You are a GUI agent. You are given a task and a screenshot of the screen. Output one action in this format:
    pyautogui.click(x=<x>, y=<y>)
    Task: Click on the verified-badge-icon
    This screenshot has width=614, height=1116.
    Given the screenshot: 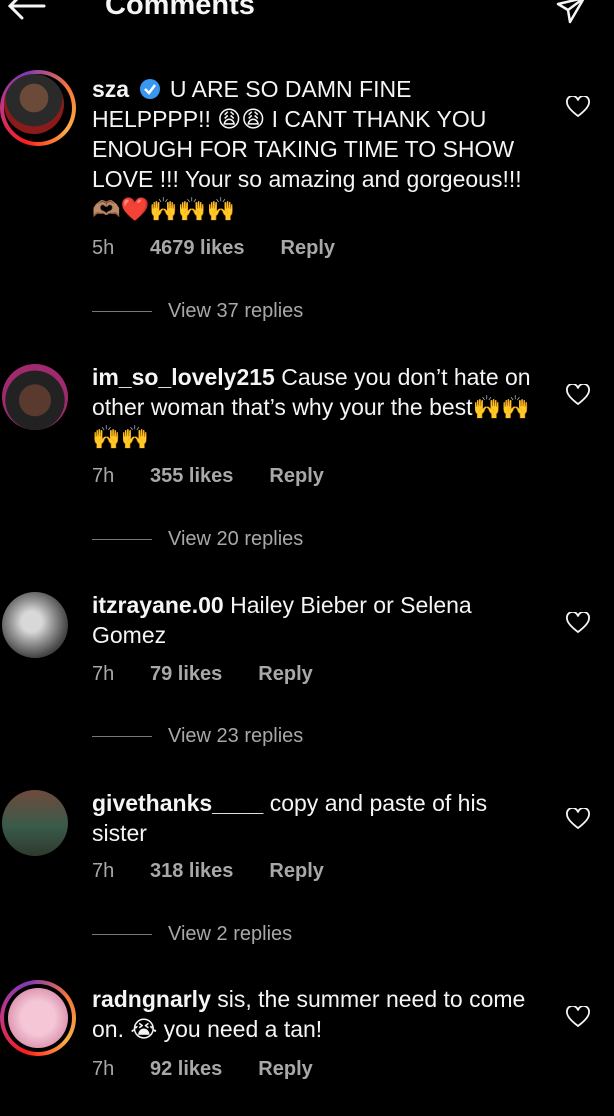 What is the action you would take?
    pyautogui.click(x=150, y=89)
    